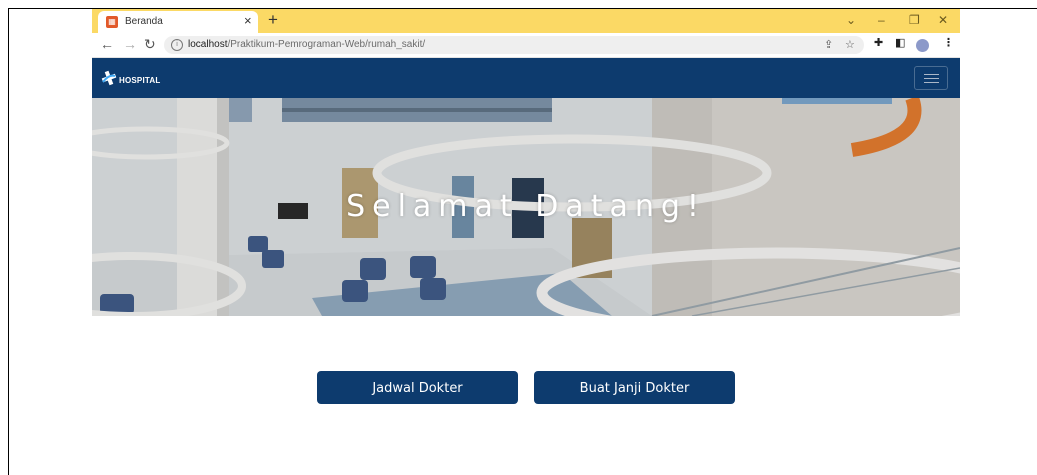 This screenshot has height=475, width=1037. I want to click on site-info-icon: i, so click(177, 45).